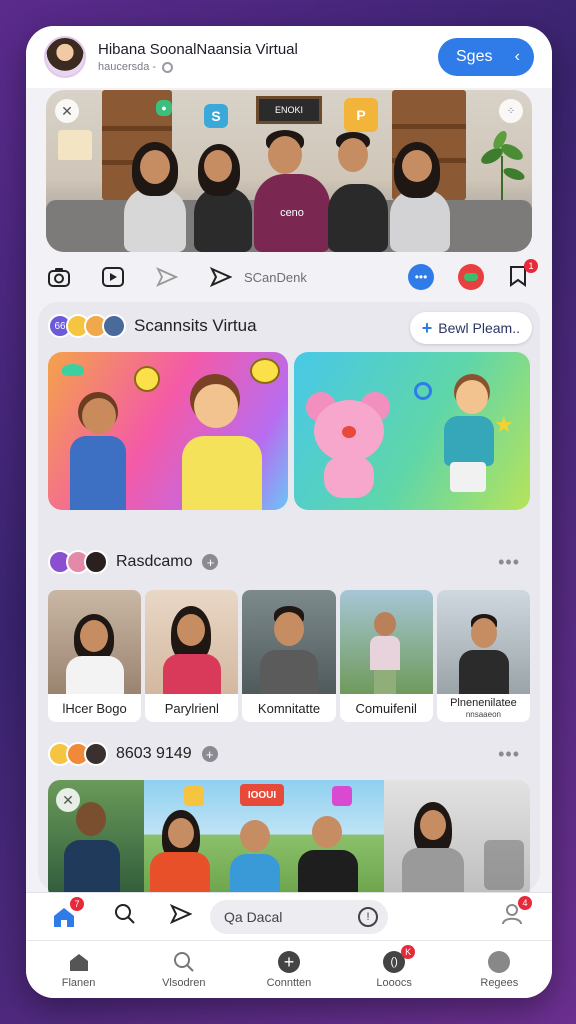 The image size is (576, 1024). I want to click on tab-create: + Conntten, so click(289, 969).